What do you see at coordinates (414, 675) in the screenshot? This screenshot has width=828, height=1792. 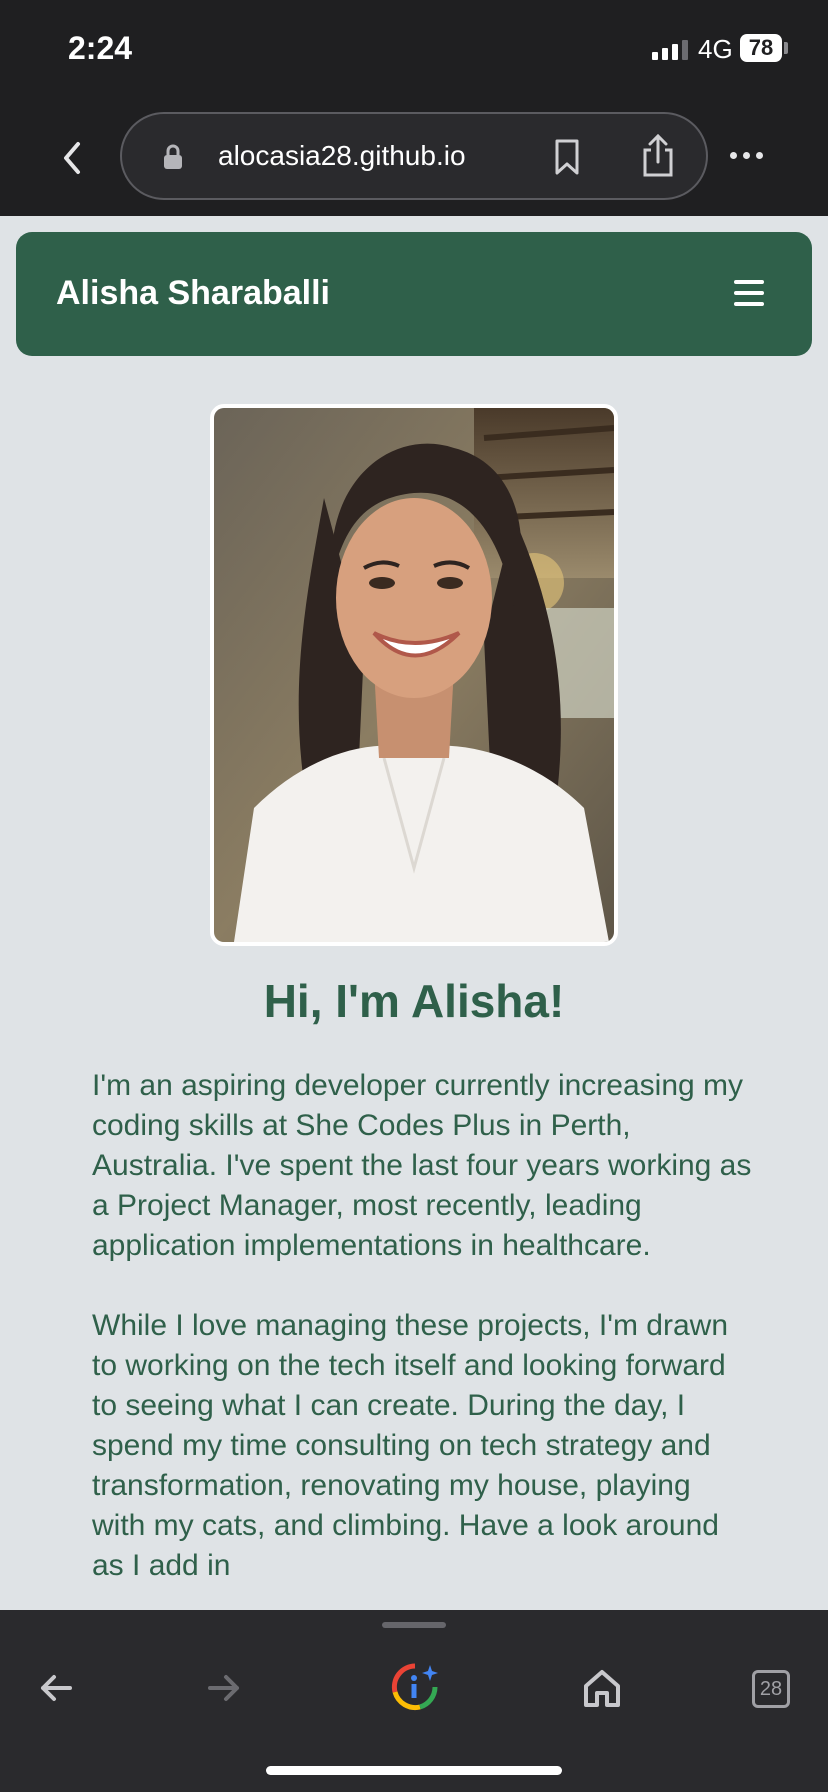 I see `profile-photo` at bounding box center [414, 675].